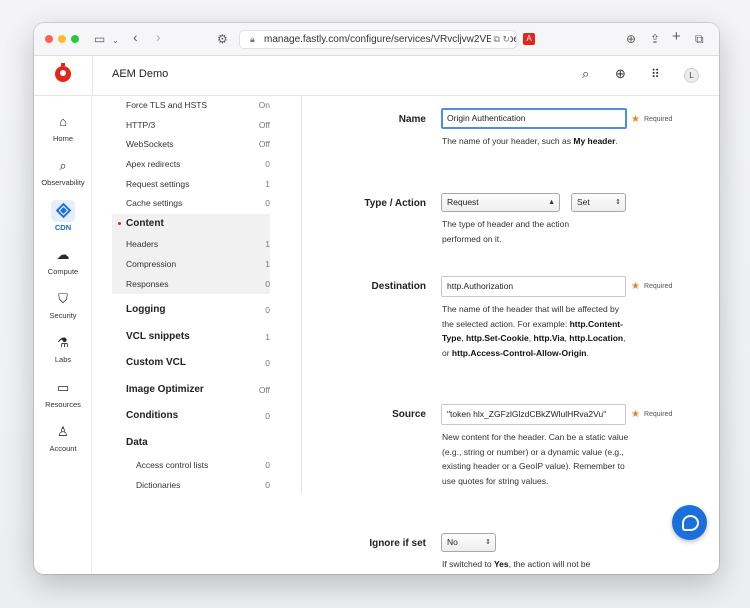  I want to click on nav-item-dictionaries: Dictionaries 0, so click(191, 485).